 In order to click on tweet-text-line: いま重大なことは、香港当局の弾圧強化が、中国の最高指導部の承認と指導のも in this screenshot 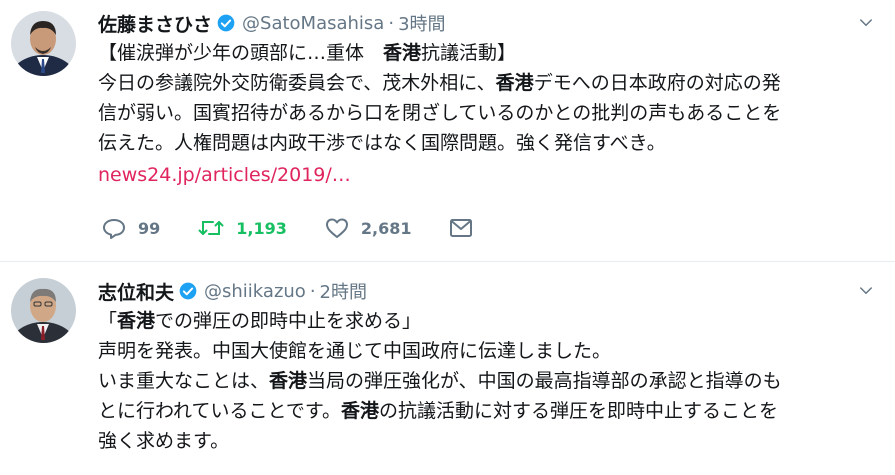, I will do `click(486, 381)`.